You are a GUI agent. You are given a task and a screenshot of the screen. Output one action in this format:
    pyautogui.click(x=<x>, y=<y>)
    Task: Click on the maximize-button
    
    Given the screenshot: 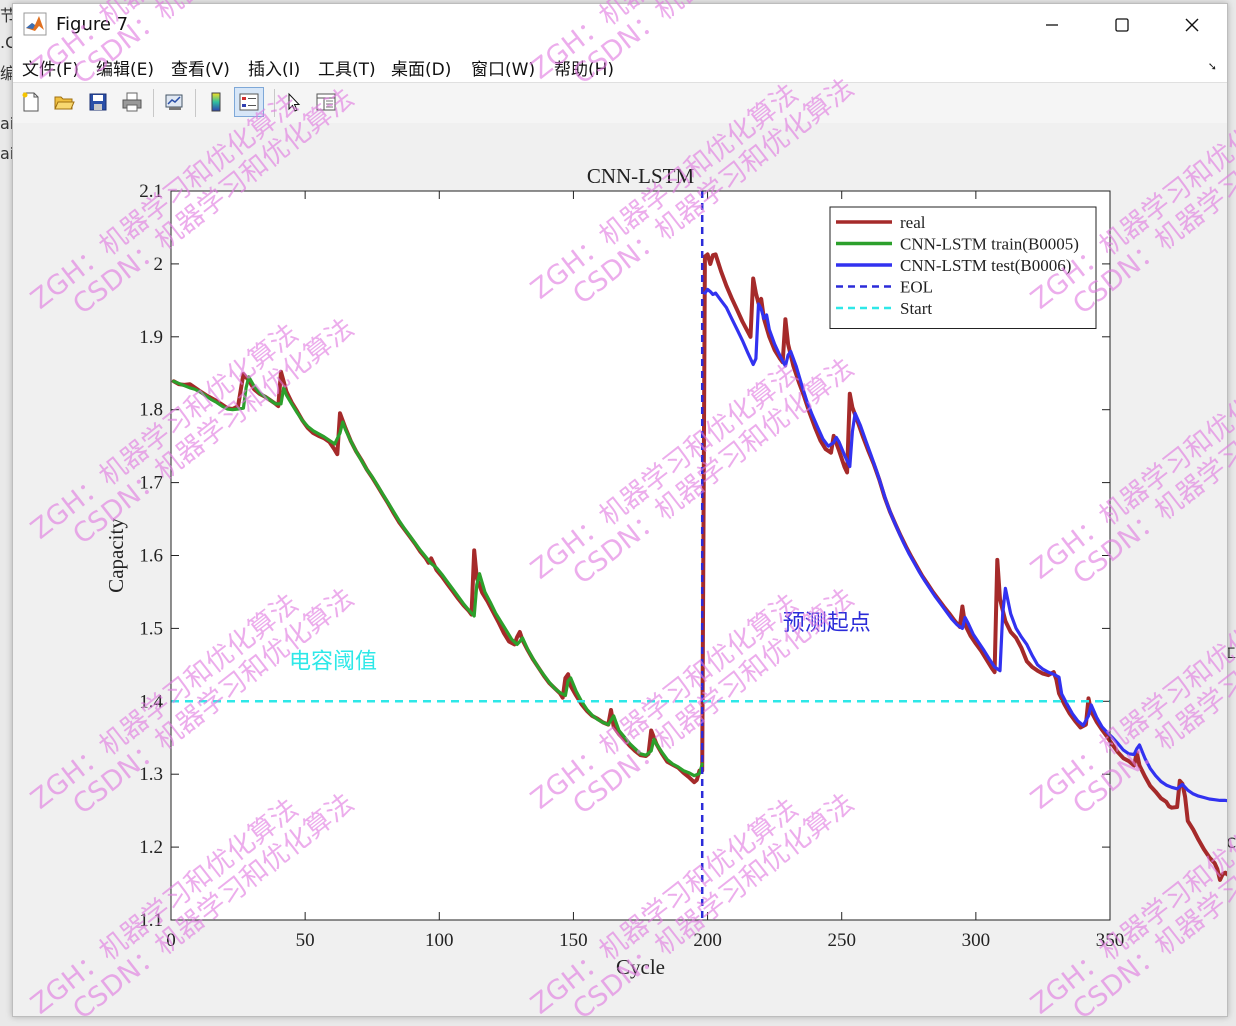 What is the action you would take?
    pyautogui.click(x=1122, y=25)
    